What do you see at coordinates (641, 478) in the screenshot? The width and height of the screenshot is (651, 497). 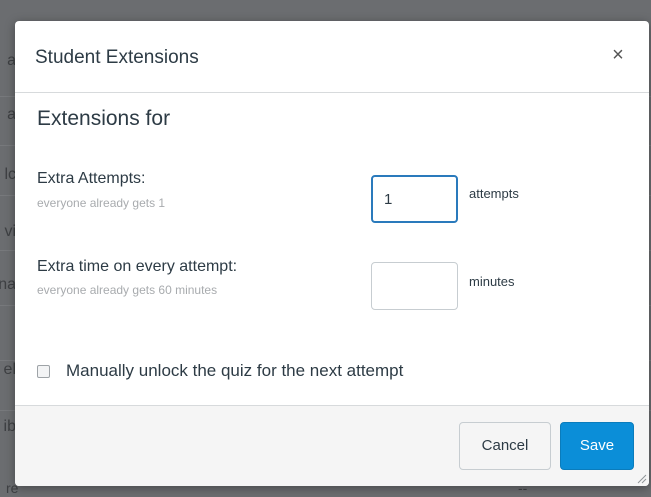 I see `resize-grip-icon` at bounding box center [641, 478].